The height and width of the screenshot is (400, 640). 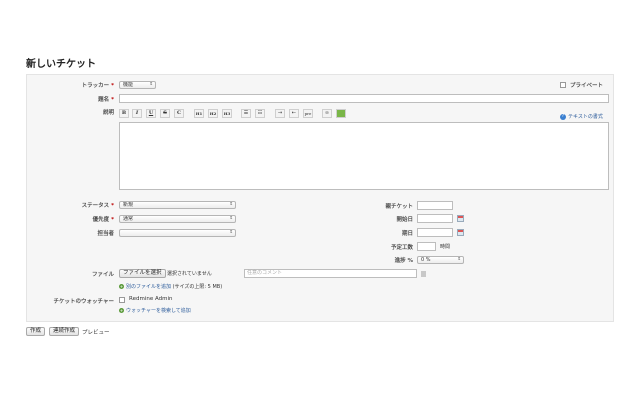 What do you see at coordinates (137, 113) in the screenshot?
I see `italic-button: I` at bounding box center [137, 113].